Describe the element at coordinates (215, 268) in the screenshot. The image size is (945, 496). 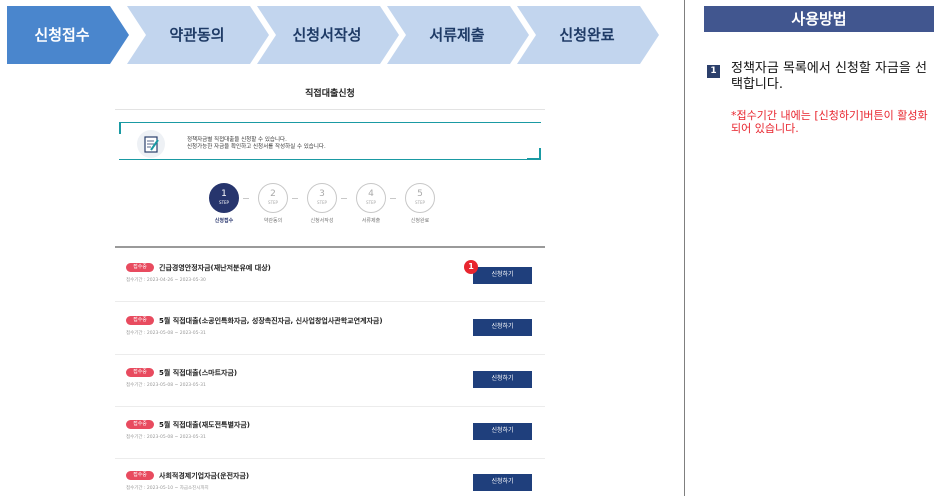
I see `fund-title: 긴급경영안정자금(재난저분유예 대상)` at that location.